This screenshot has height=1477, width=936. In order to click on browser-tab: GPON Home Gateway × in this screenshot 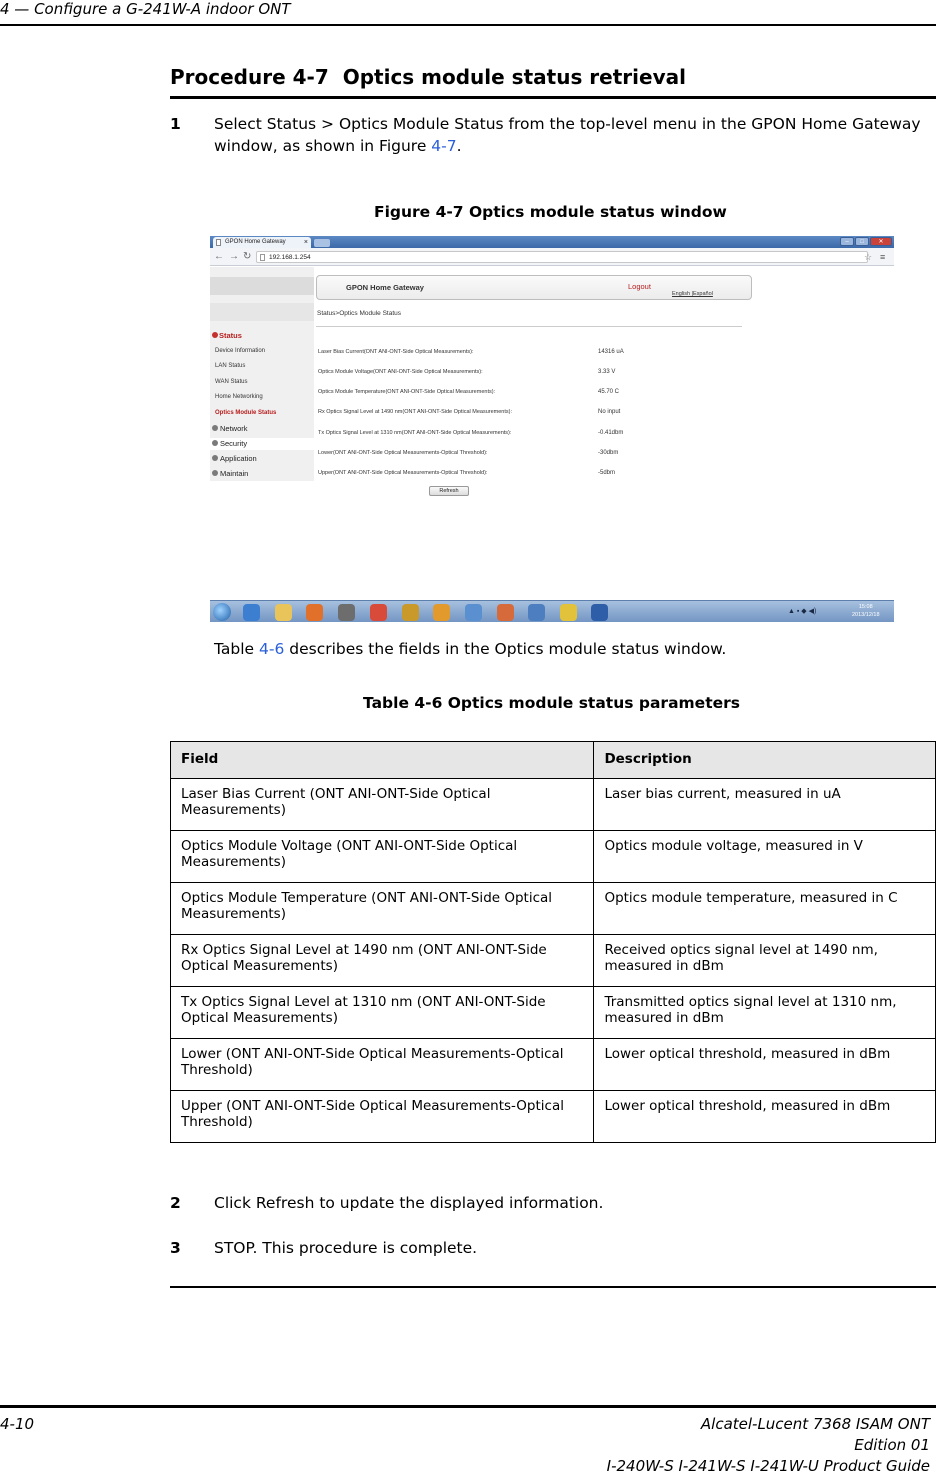, I will do `click(262, 242)`.